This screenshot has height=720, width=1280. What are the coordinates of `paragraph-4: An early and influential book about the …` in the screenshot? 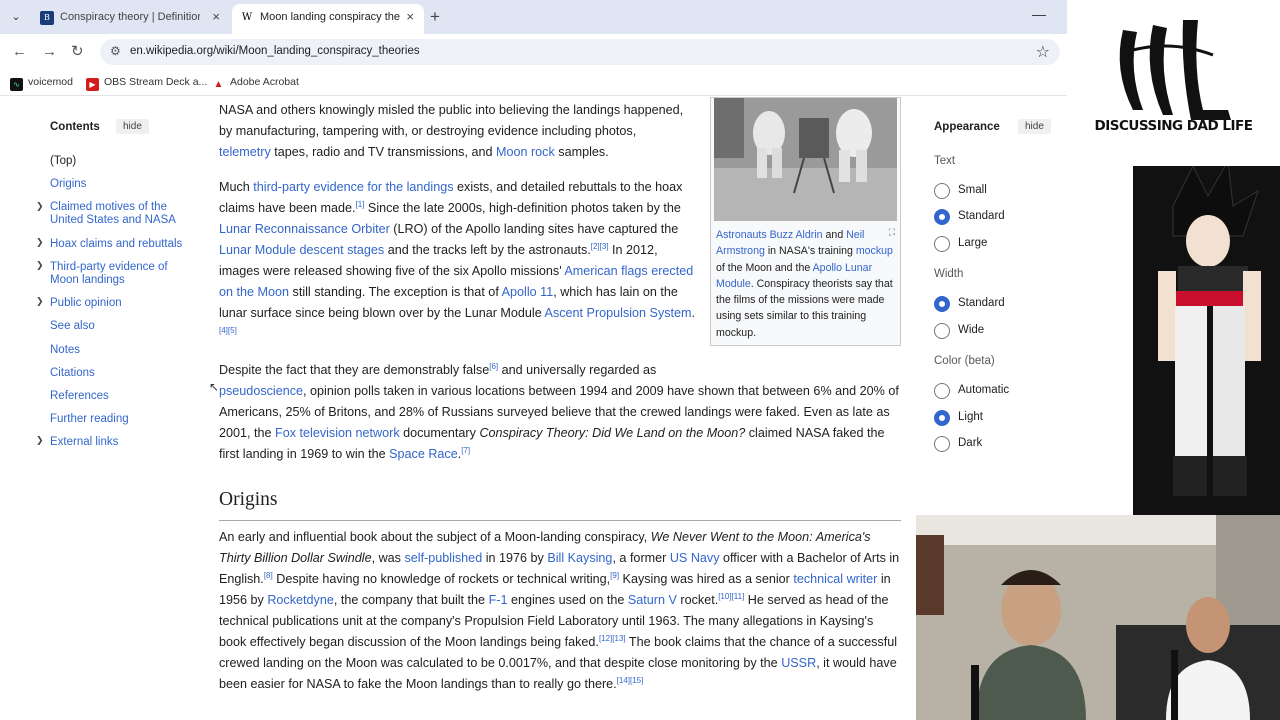 It's located at (559, 610).